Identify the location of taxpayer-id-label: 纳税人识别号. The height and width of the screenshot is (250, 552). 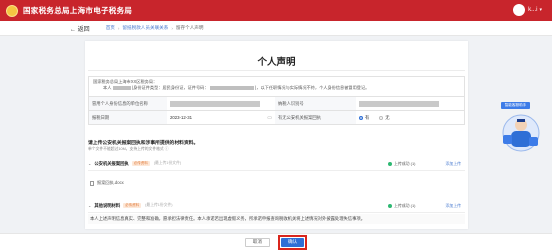
(315, 103).